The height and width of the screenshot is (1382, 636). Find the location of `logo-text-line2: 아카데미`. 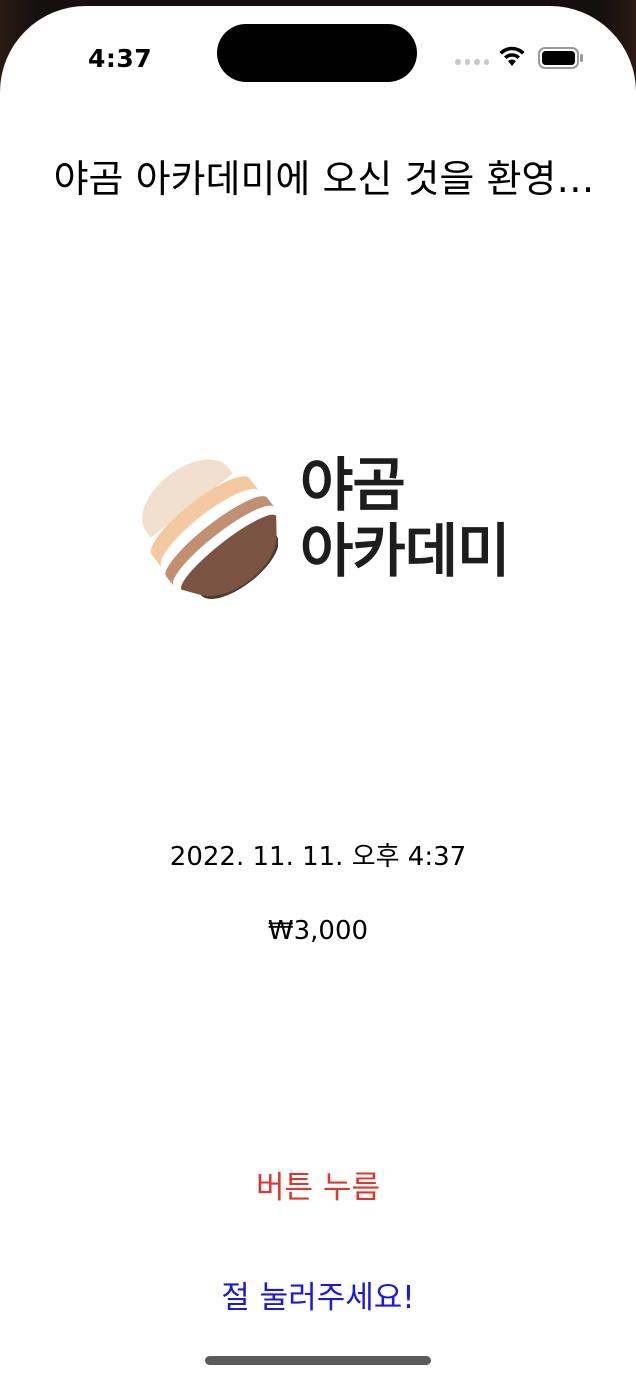

logo-text-line2: 아카데미 is located at coordinates (405, 551).